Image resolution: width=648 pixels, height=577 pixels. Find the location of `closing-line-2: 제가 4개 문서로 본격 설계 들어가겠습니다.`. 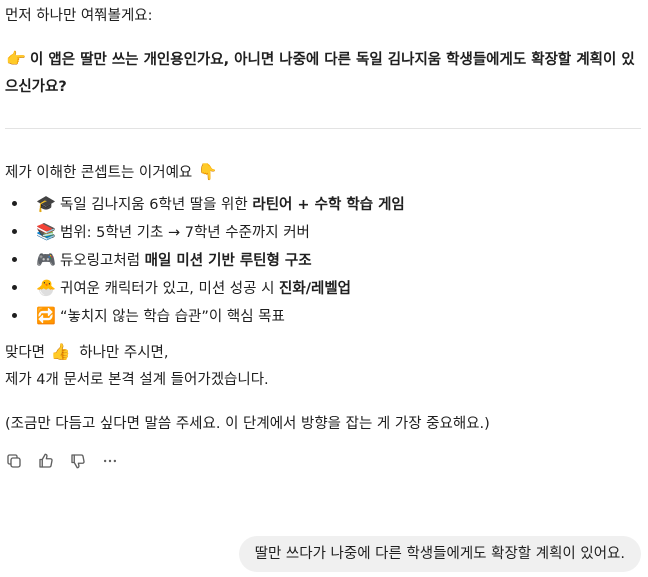

closing-line-2: 제가 4개 문서로 본격 설계 들어가겠습니다. is located at coordinates (137, 380).